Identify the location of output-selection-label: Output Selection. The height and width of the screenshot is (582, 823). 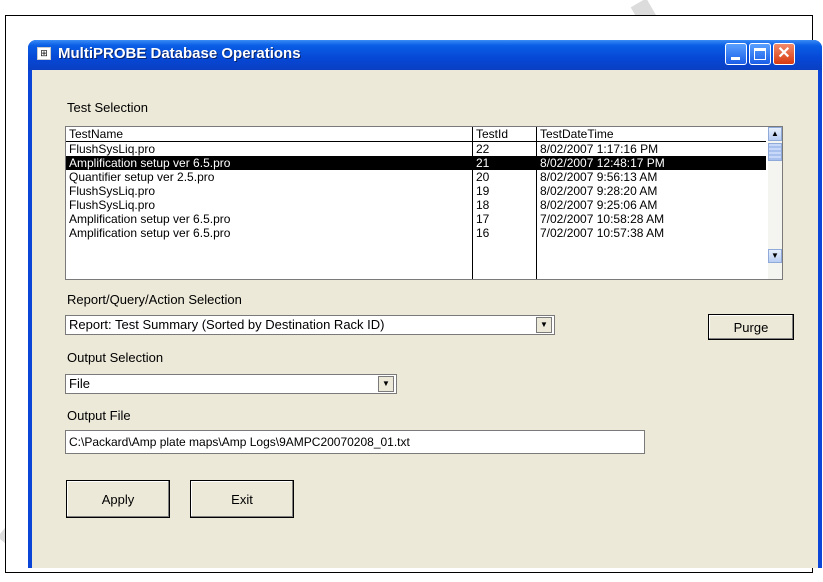
(115, 357).